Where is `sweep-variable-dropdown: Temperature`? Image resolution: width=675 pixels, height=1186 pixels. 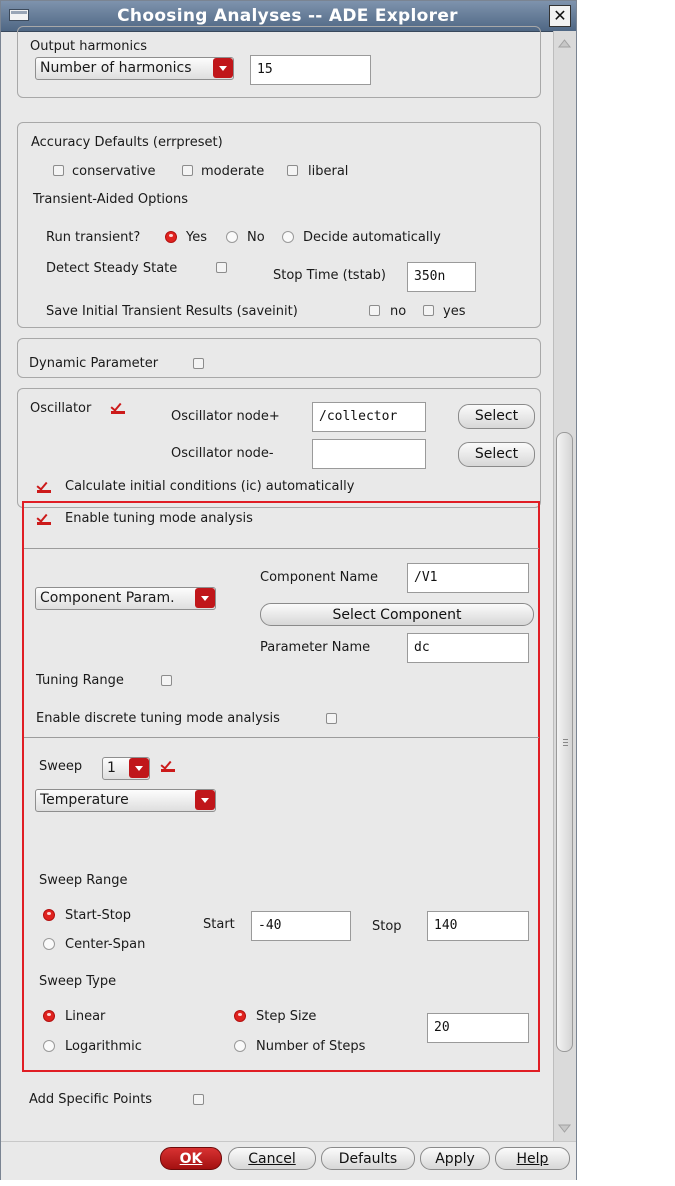 sweep-variable-dropdown: Temperature is located at coordinates (125, 800).